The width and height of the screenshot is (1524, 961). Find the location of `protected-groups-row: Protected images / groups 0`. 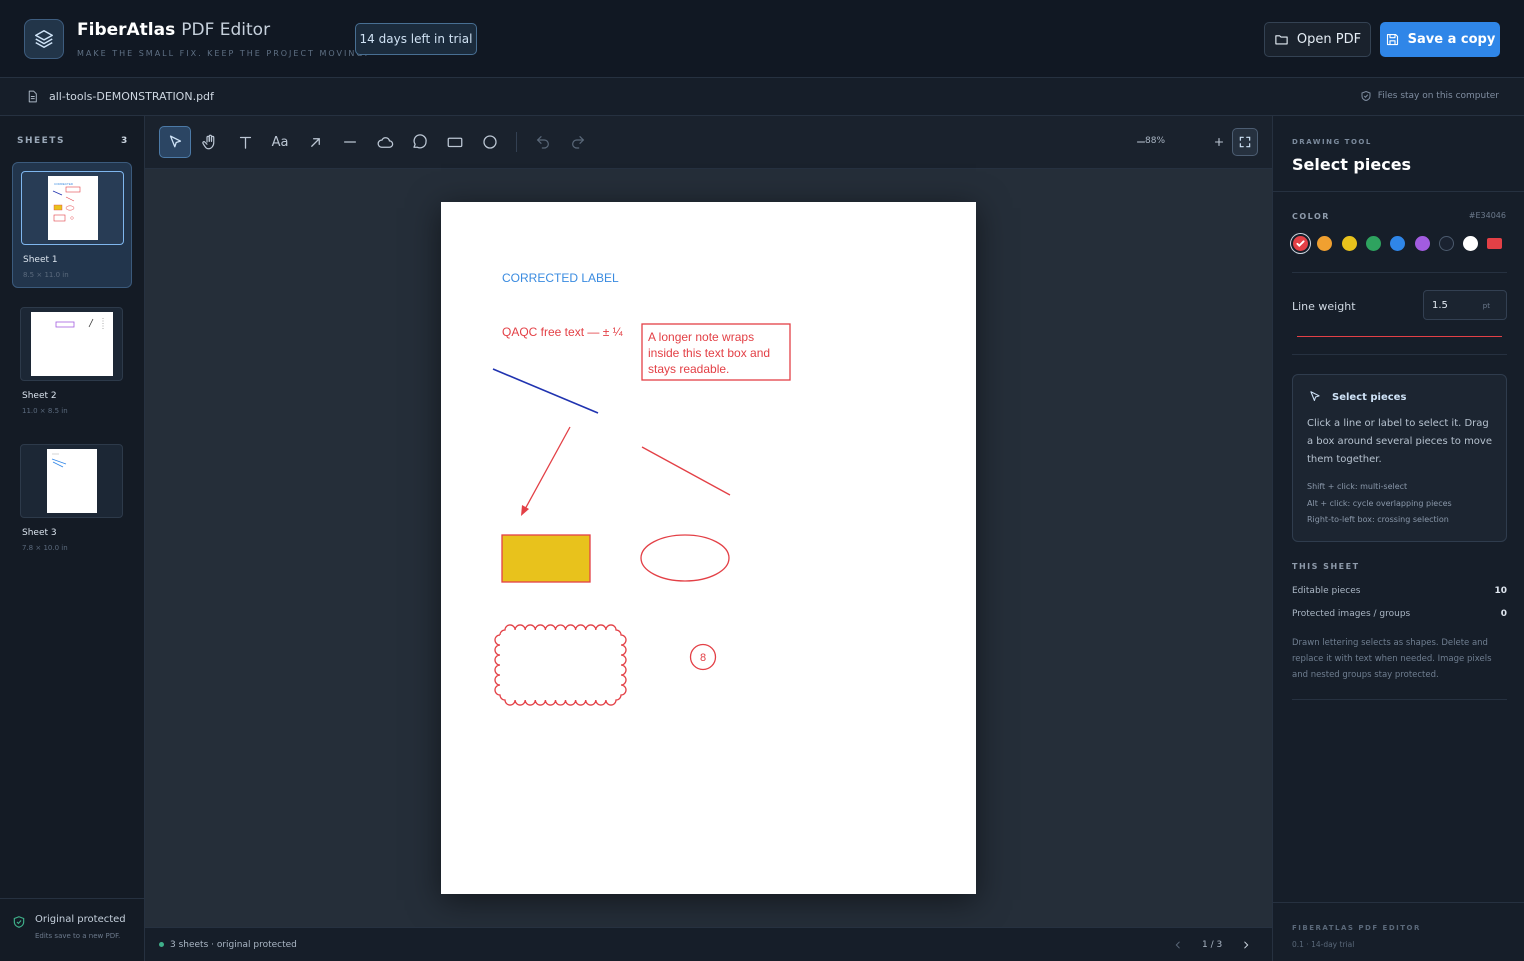

protected-groups-row: Protected images / groups 0 is located at coordinates (1399, 614).